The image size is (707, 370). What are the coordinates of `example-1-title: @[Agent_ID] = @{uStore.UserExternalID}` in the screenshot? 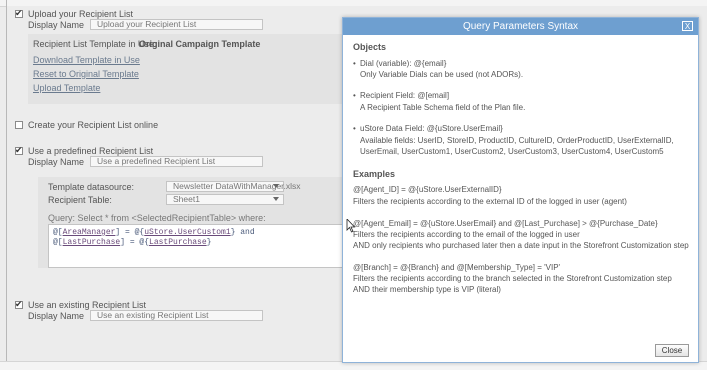 It's located at (427, 189).